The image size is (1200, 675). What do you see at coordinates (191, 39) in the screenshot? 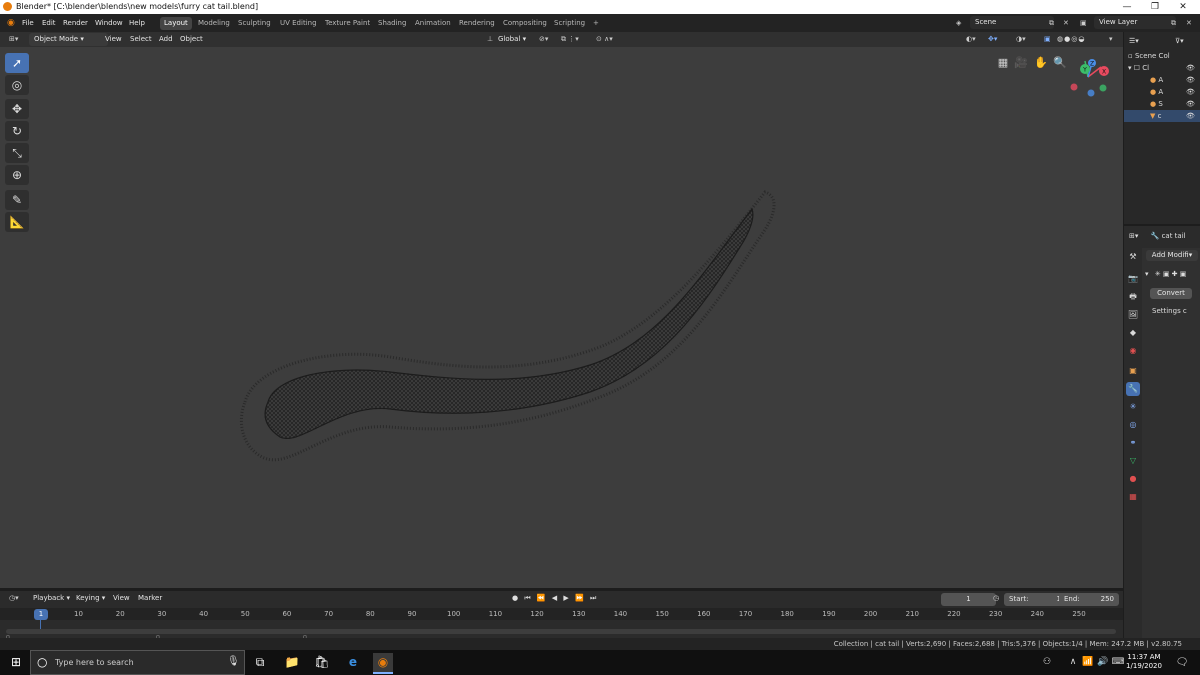
I see `menu-object: Object` at bounding box center [191, 39].